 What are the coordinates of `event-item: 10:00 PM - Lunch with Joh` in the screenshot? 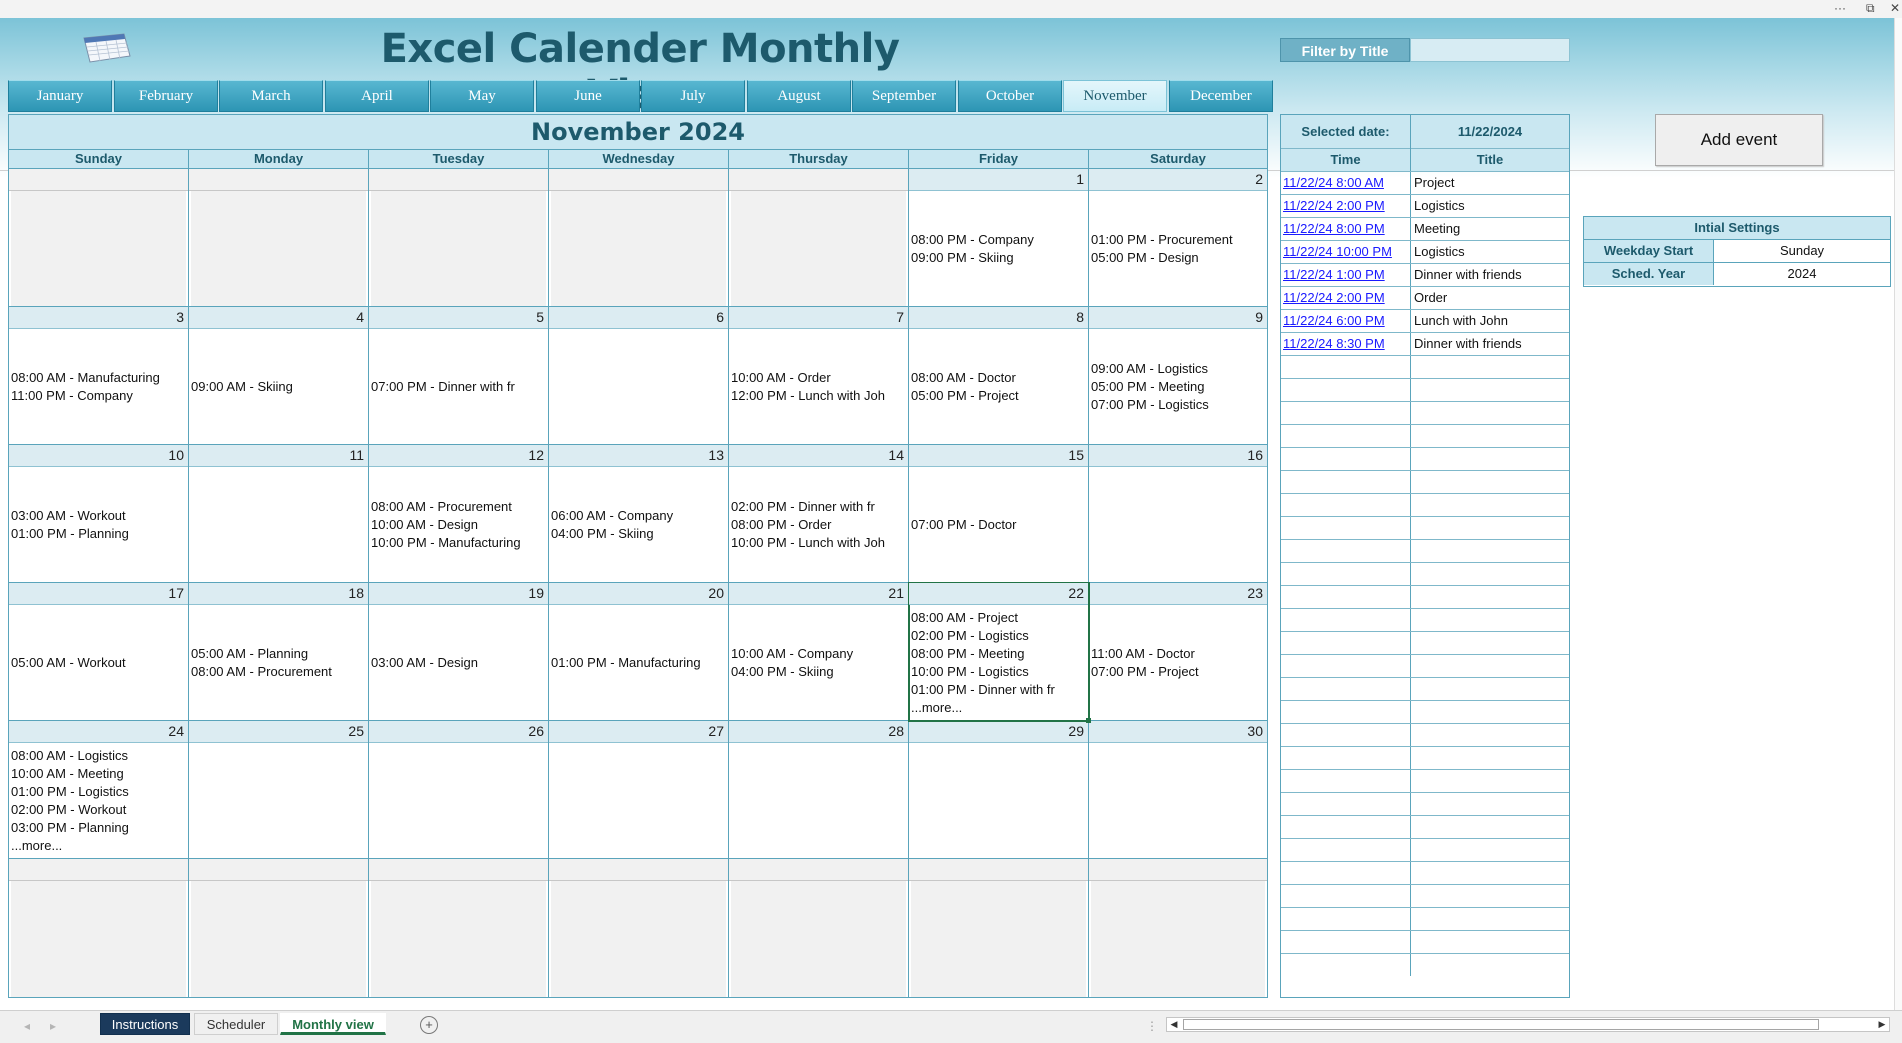 It's located at (818, 543).